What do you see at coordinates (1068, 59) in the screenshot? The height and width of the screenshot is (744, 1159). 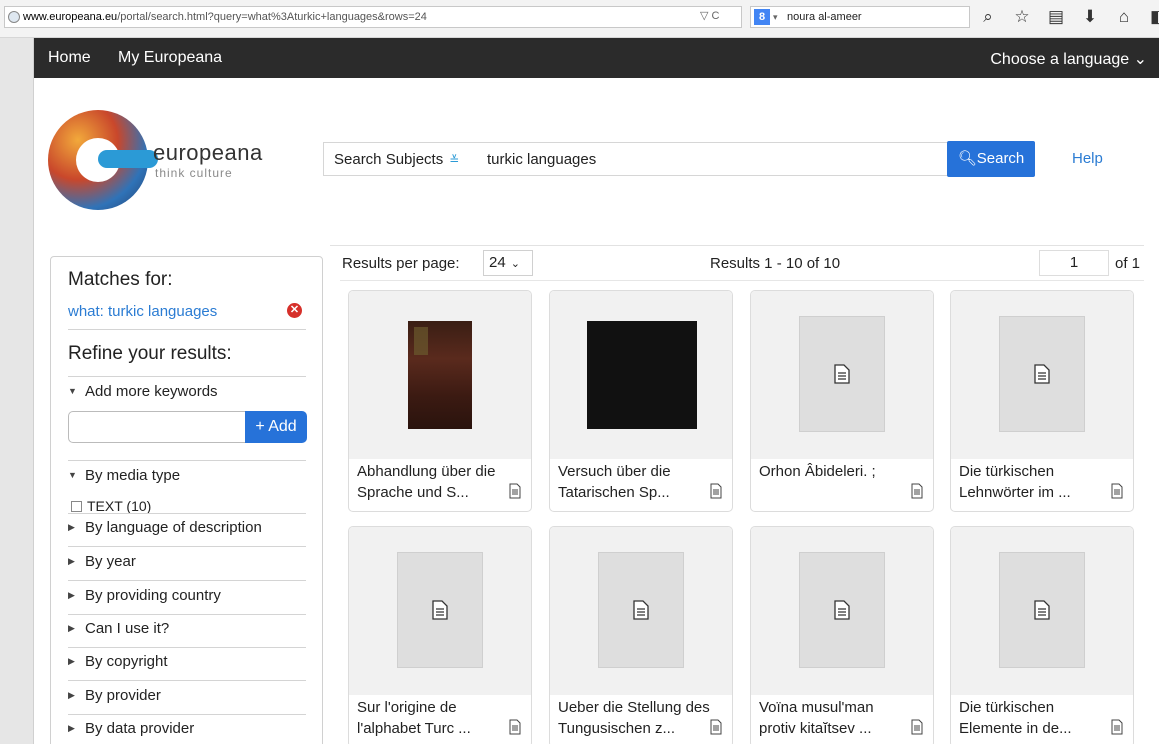 I see `language-selector: Choose a language ⌄` at bounding box center [1068, 59].